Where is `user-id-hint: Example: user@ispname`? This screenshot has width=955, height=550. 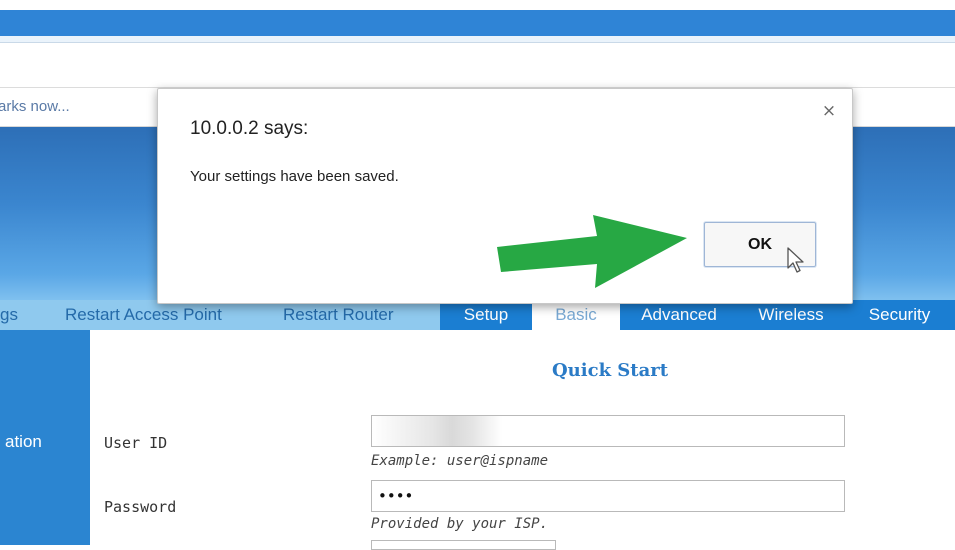 user-id-hint: Example: user@ispname is located at coordinates (460, 461).